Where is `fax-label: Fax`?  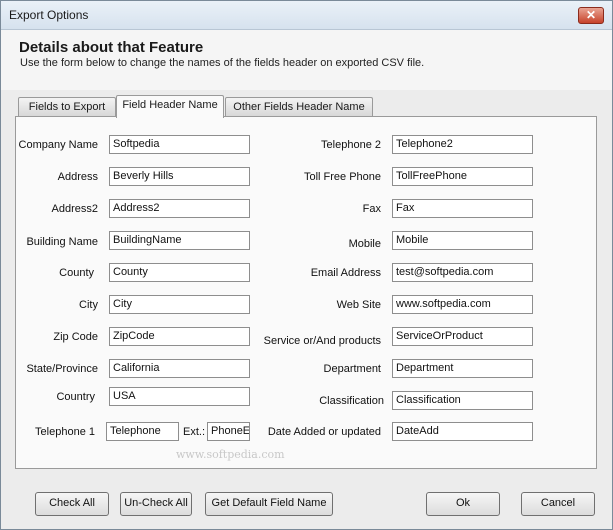 fax-label: Fax is located at coordinates (371, 209).